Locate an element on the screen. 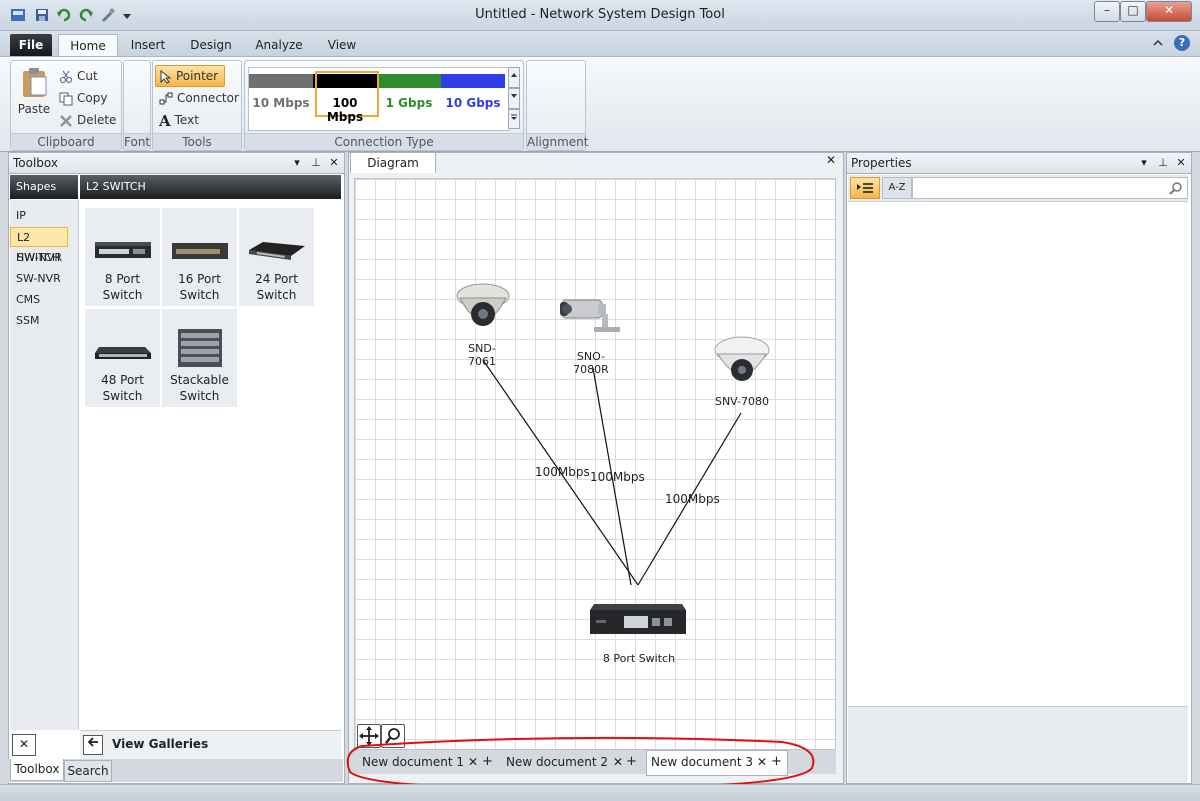 Image resolution: width=1200 pixels, height=801 pixels. alphabetical-button: A-Z is located at coordinates (897, 188).